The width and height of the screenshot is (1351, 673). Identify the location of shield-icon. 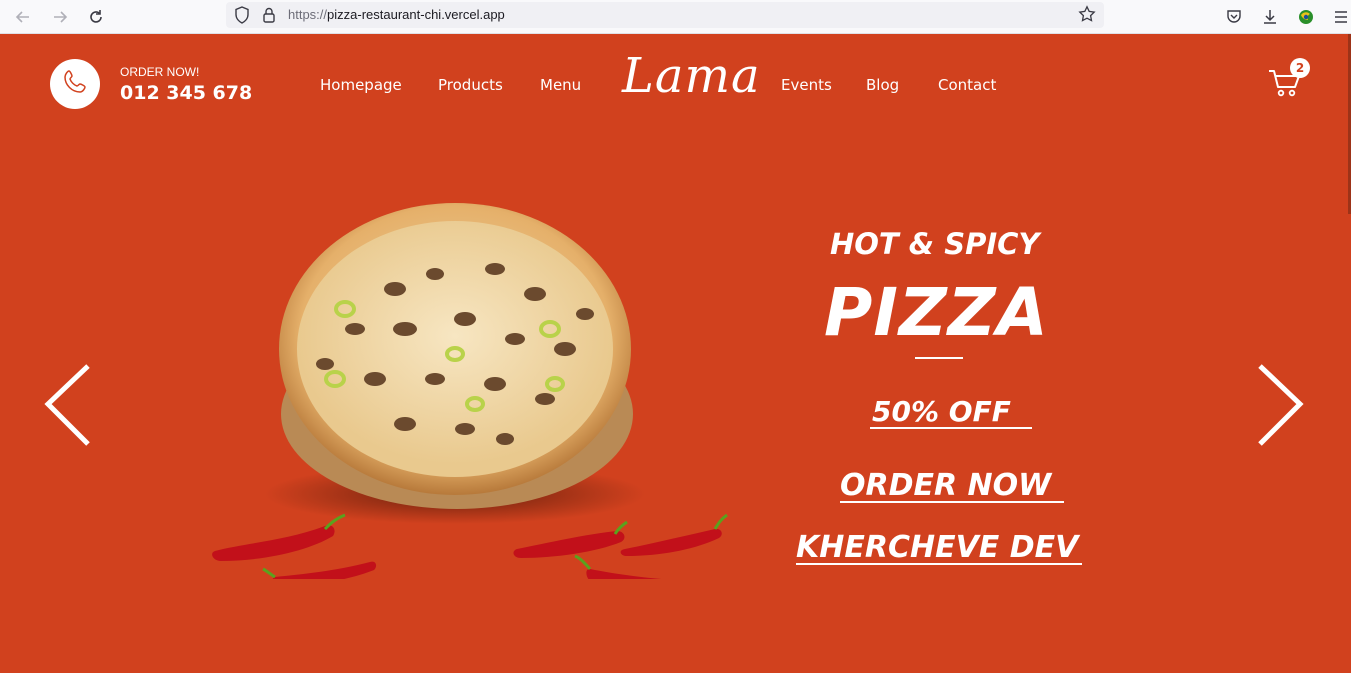
(242, 17).